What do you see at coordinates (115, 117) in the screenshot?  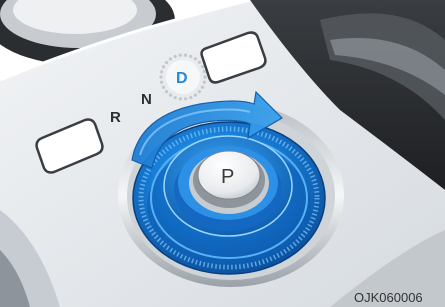 I see `gear-label-r: R` at bounding box center [115, 117].